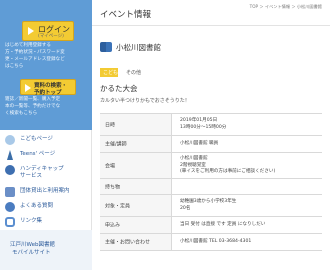 The image size is (330, 270). What do you see at coordinates (48, 93) in the screenshot?
I see `search-label-line2: 予約トップ` at bounding box center [48, 93].